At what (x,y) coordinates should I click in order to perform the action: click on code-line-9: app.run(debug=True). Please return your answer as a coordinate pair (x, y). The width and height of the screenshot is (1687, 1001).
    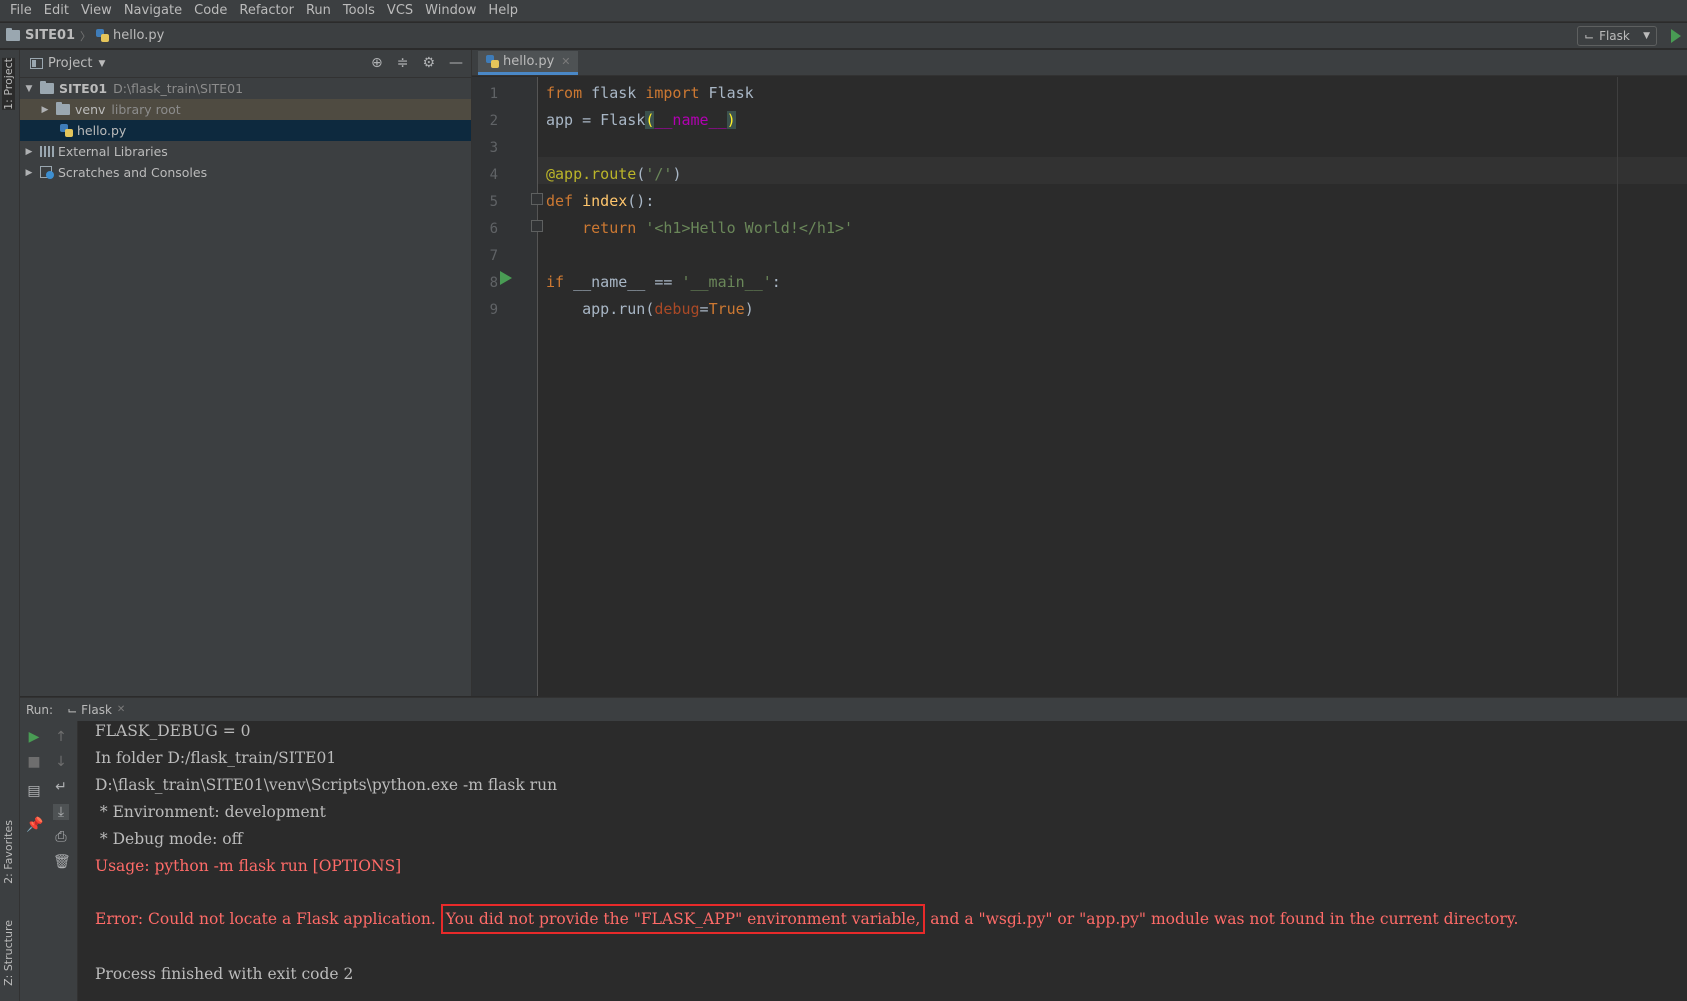
    Looking at the image, I should click on (650, 309).